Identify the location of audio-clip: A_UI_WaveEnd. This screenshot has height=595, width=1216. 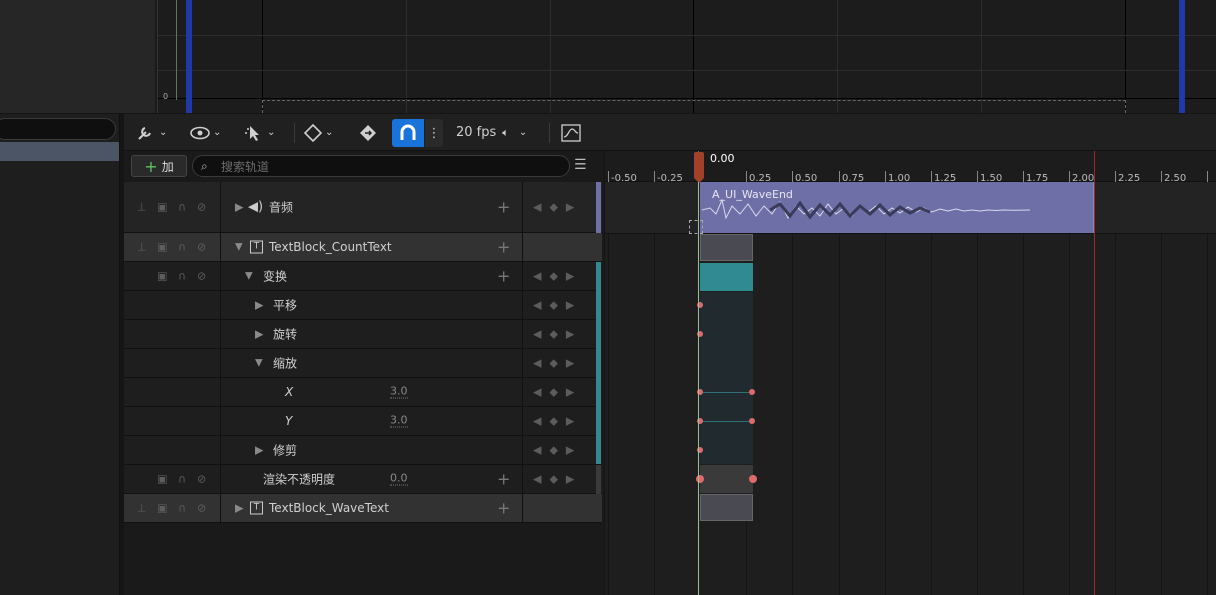
(897, 207).